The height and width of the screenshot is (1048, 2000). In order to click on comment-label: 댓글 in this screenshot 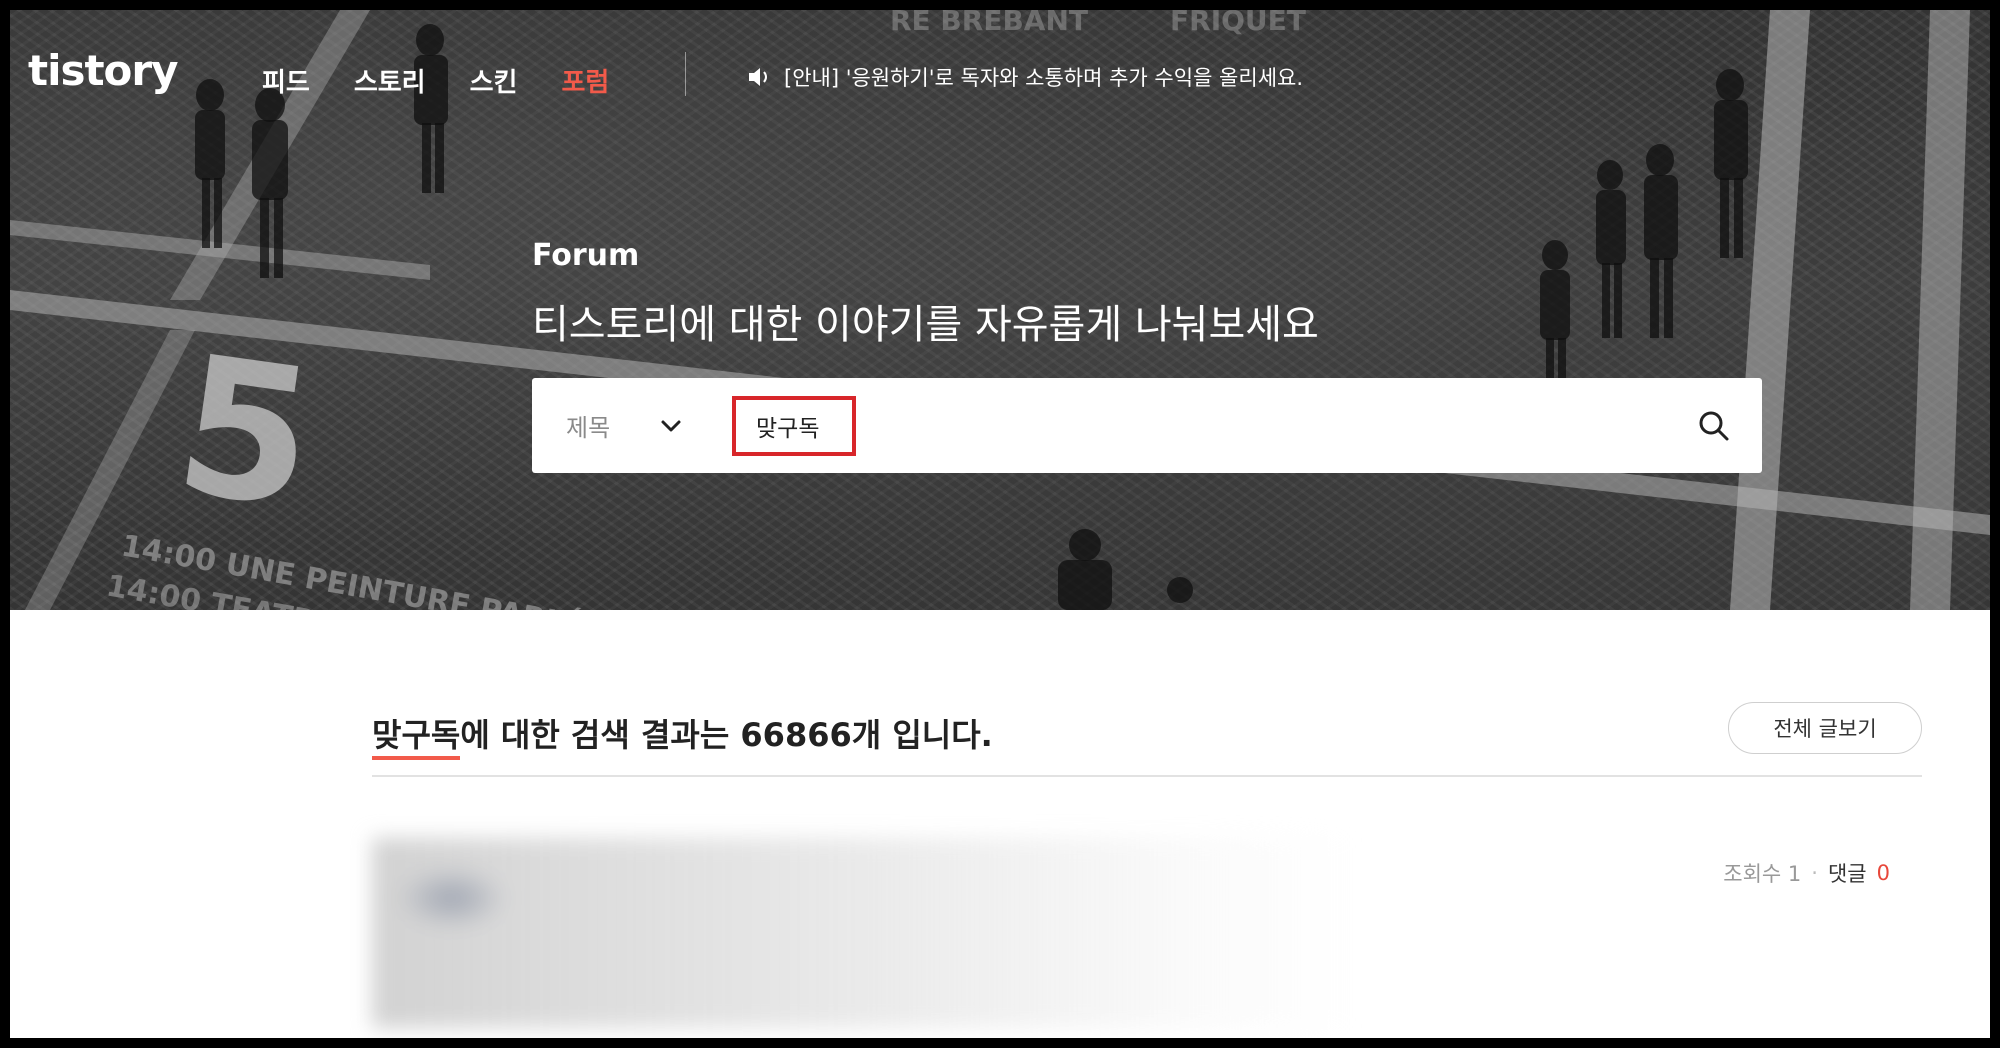, I will do `click(1847, 874)`.